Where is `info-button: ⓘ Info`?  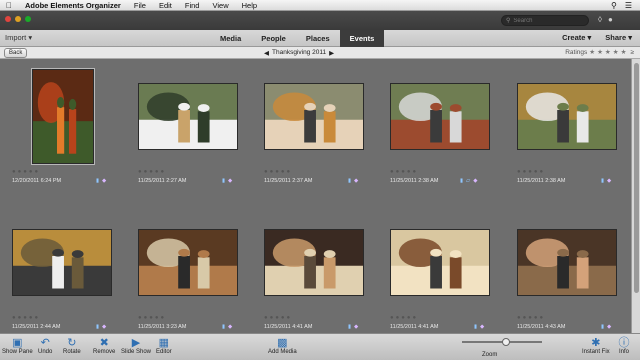
info-button: ⓘ Info is located at coordinates (624, 345).